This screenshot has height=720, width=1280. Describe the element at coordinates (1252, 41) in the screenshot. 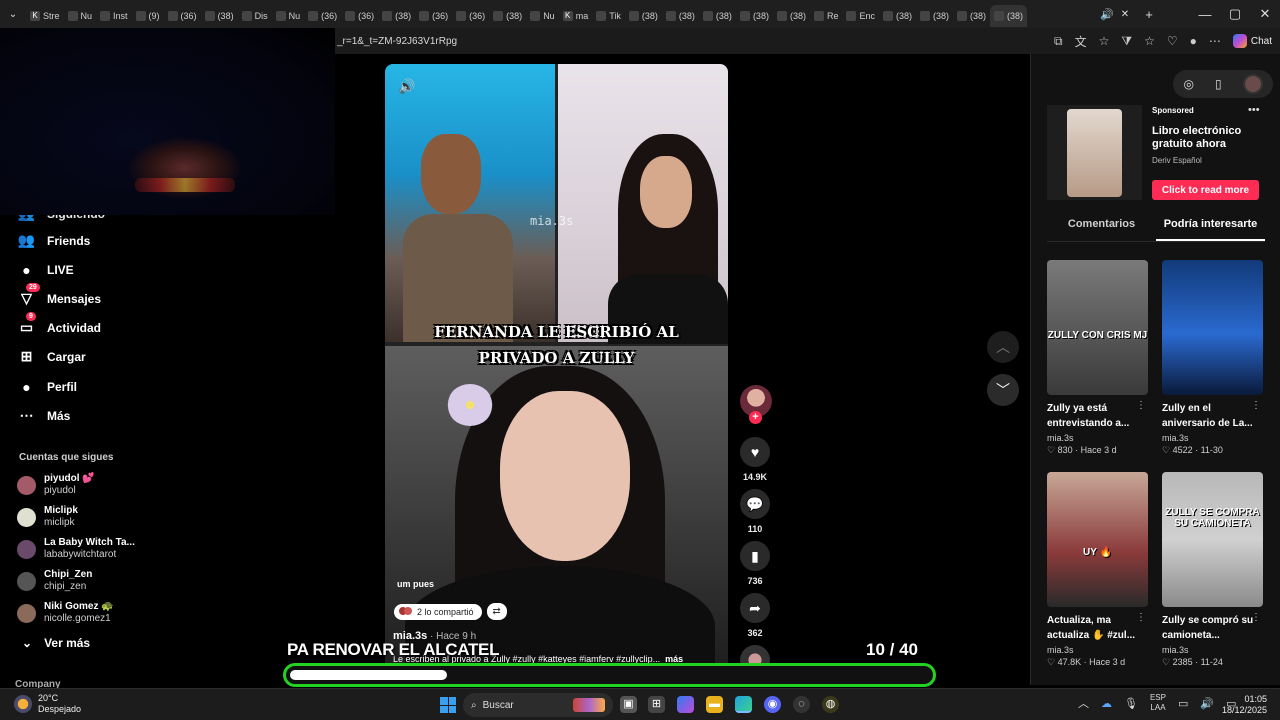

I see `copilot-chat-button: Chat` at that location.